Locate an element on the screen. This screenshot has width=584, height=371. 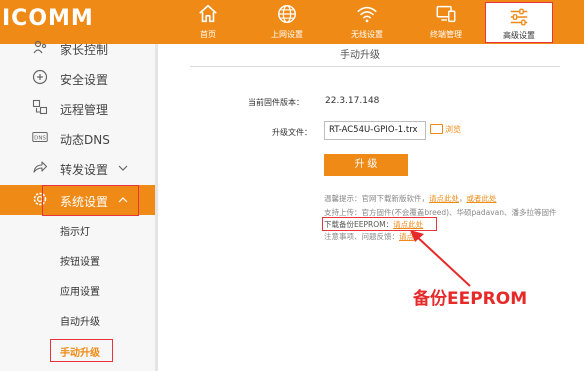
submenu-item-label: 按钮设置 is located at coordinates (80, 262).